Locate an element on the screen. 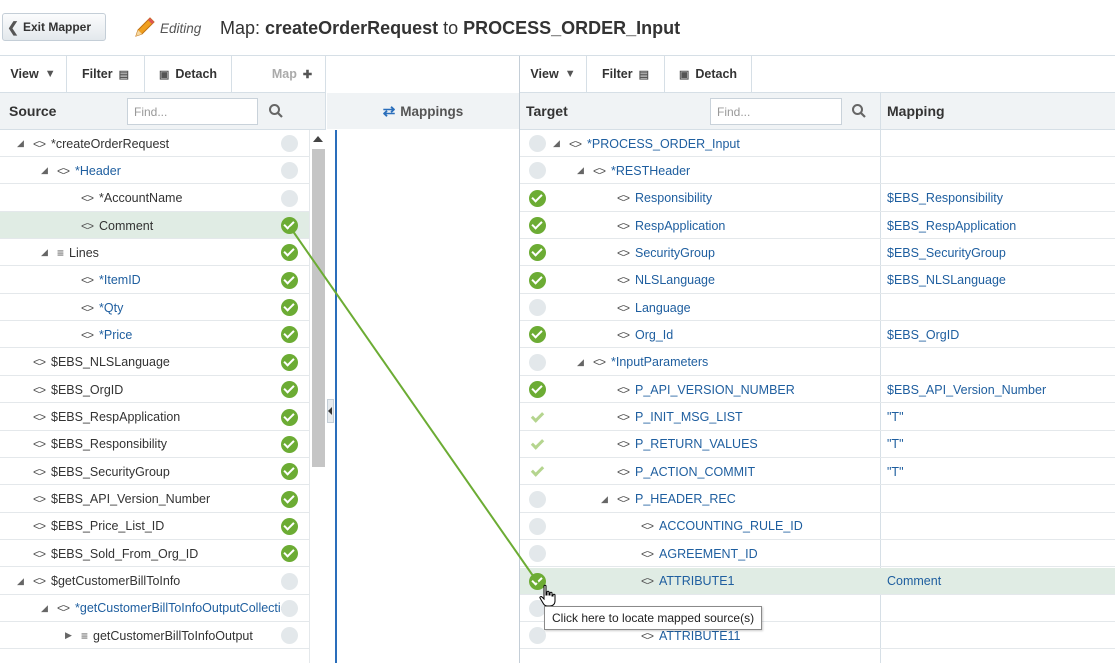  mapping-expression: $EBS_NLSLanguage is located at coordinates (946, 280).